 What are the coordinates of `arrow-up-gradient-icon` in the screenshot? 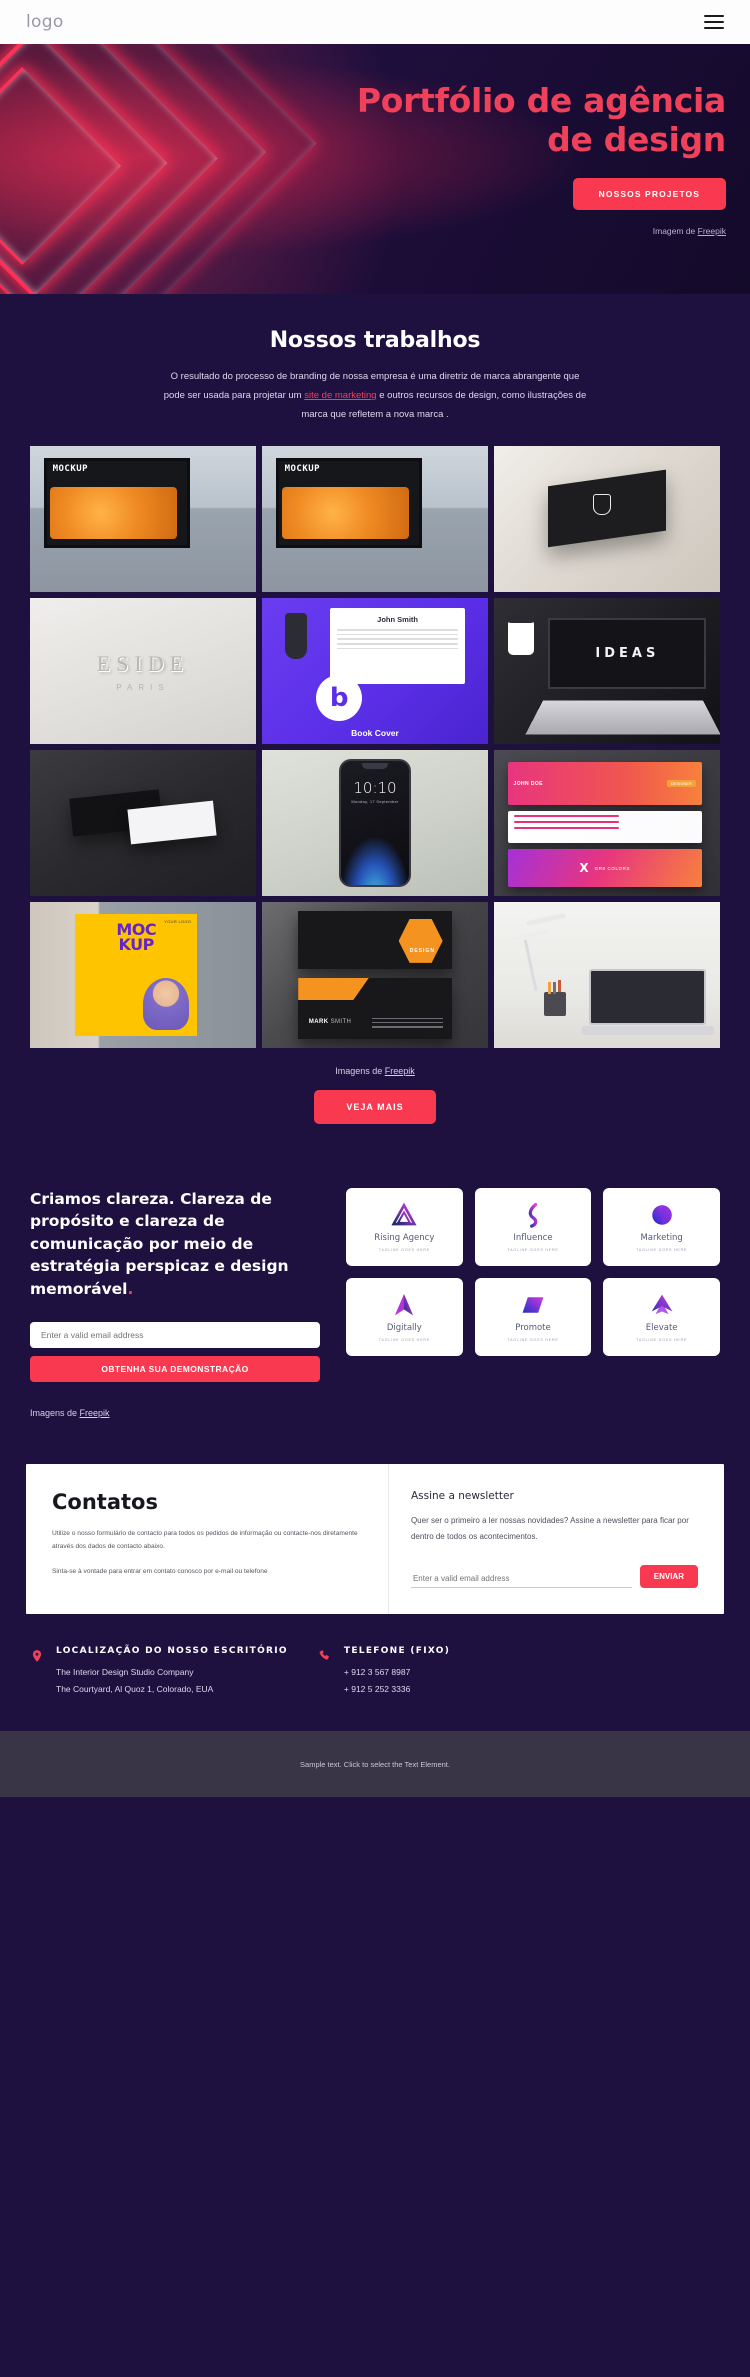 It's located at (404, 1304).